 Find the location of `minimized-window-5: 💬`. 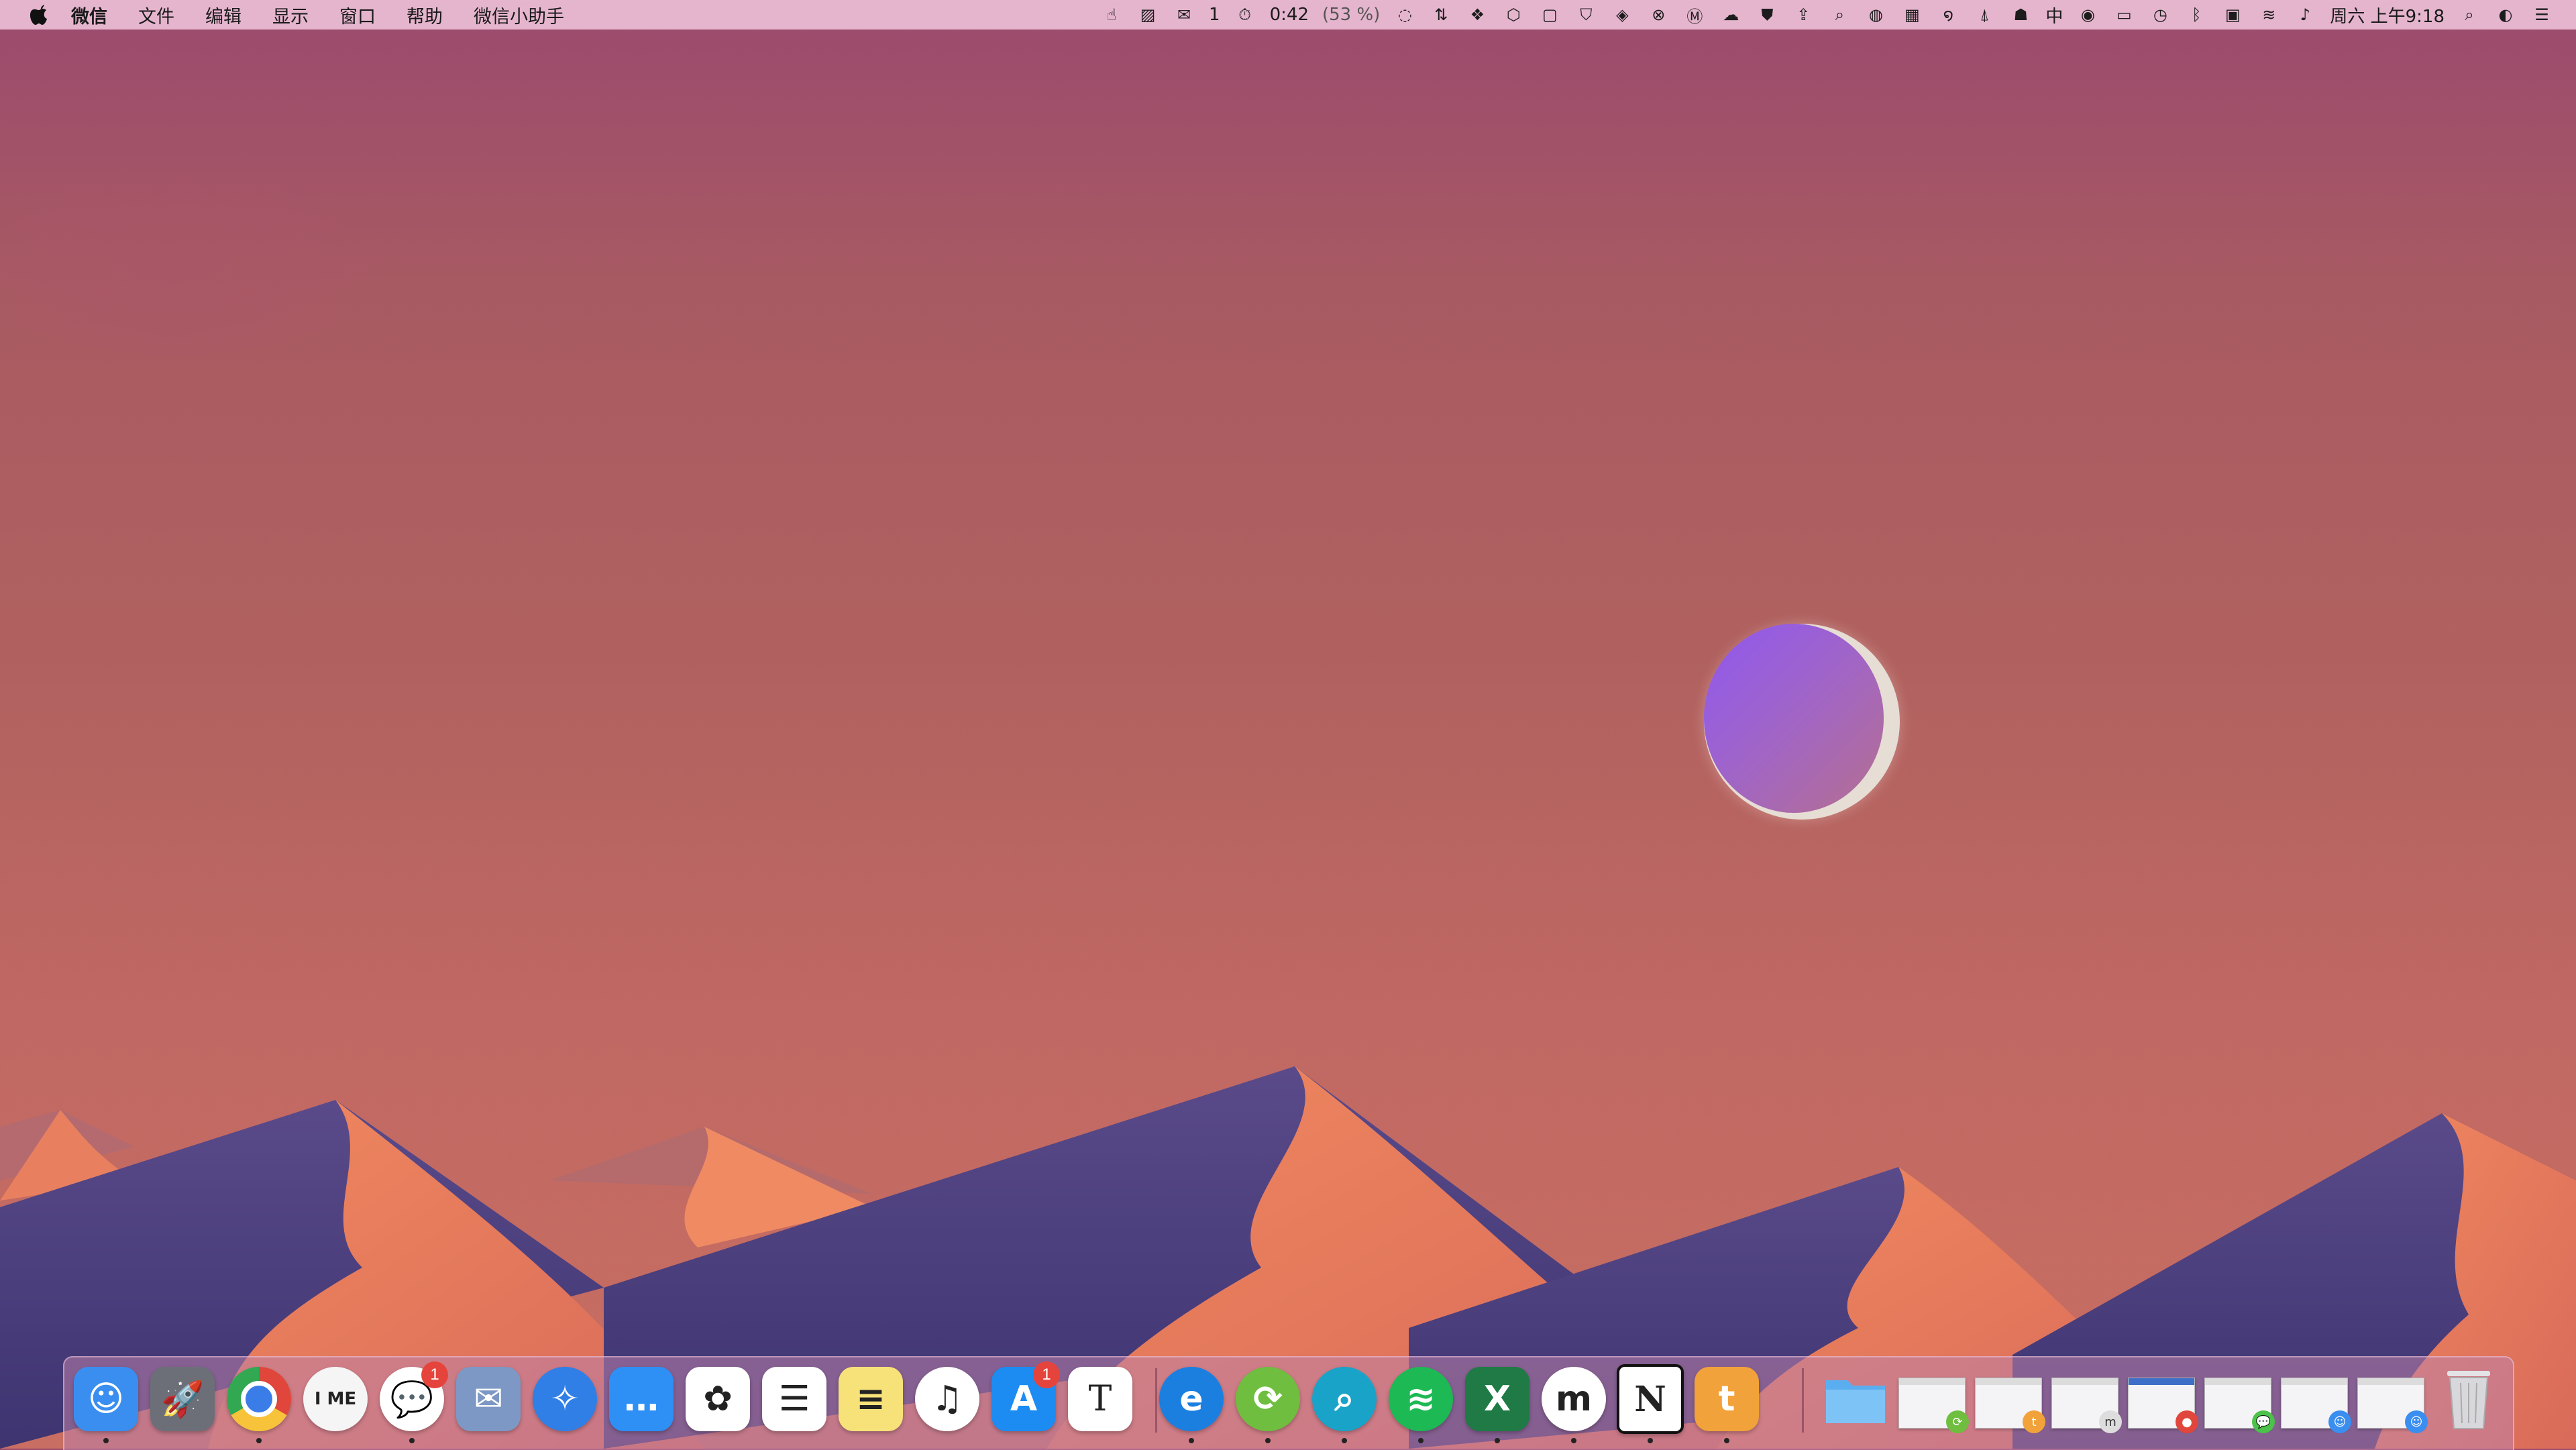

minimized-window-5: 💬 is located at coordinates (2239, 1405).